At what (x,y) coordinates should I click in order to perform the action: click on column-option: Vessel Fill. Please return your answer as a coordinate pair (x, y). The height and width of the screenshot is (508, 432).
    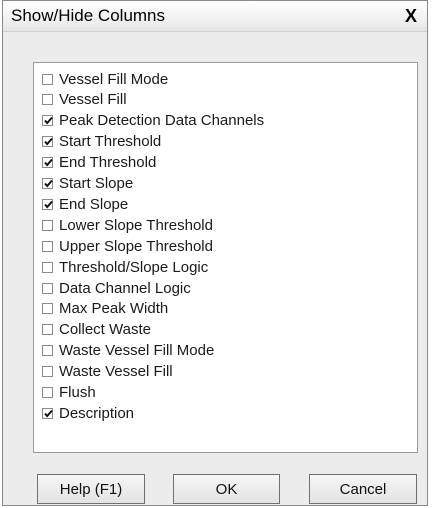
    Looking at the image, I should click on (84, 100).